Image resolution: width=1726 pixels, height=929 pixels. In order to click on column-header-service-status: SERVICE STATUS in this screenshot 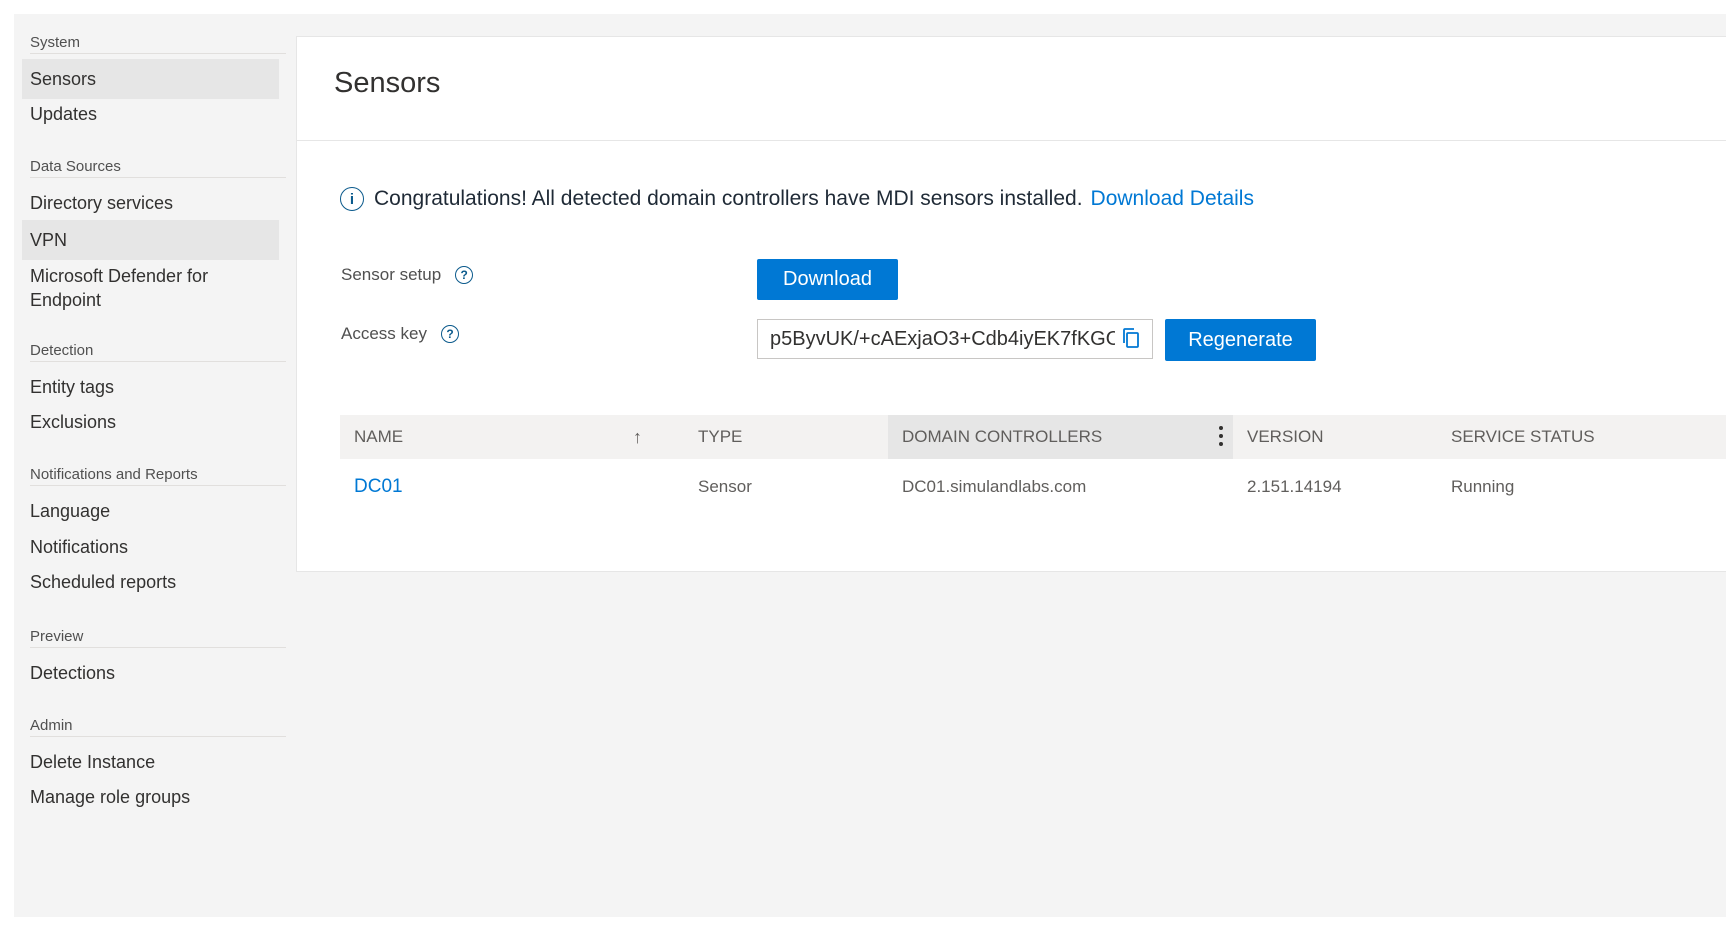, I will do `click(1523, 437)`.